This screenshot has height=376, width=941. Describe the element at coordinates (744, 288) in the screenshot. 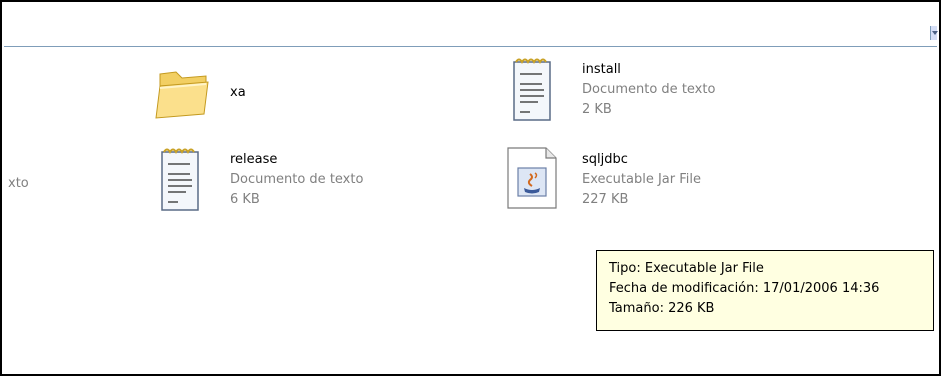

I see `tooltip-modified-date: Fecha de modificación: 17/01/2006 14:36` at that location.